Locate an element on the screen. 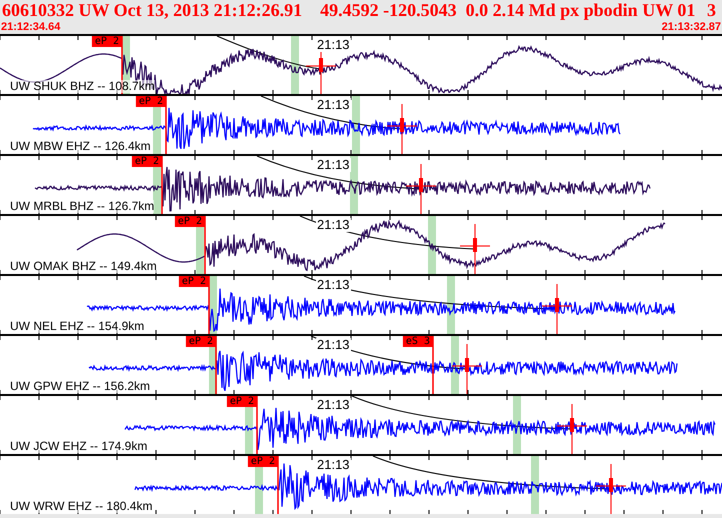 The height and width of the screenshot is (518, 722). channel-label: UW WRW EHZ -- 180.4km is located at coordinates (81, 506).